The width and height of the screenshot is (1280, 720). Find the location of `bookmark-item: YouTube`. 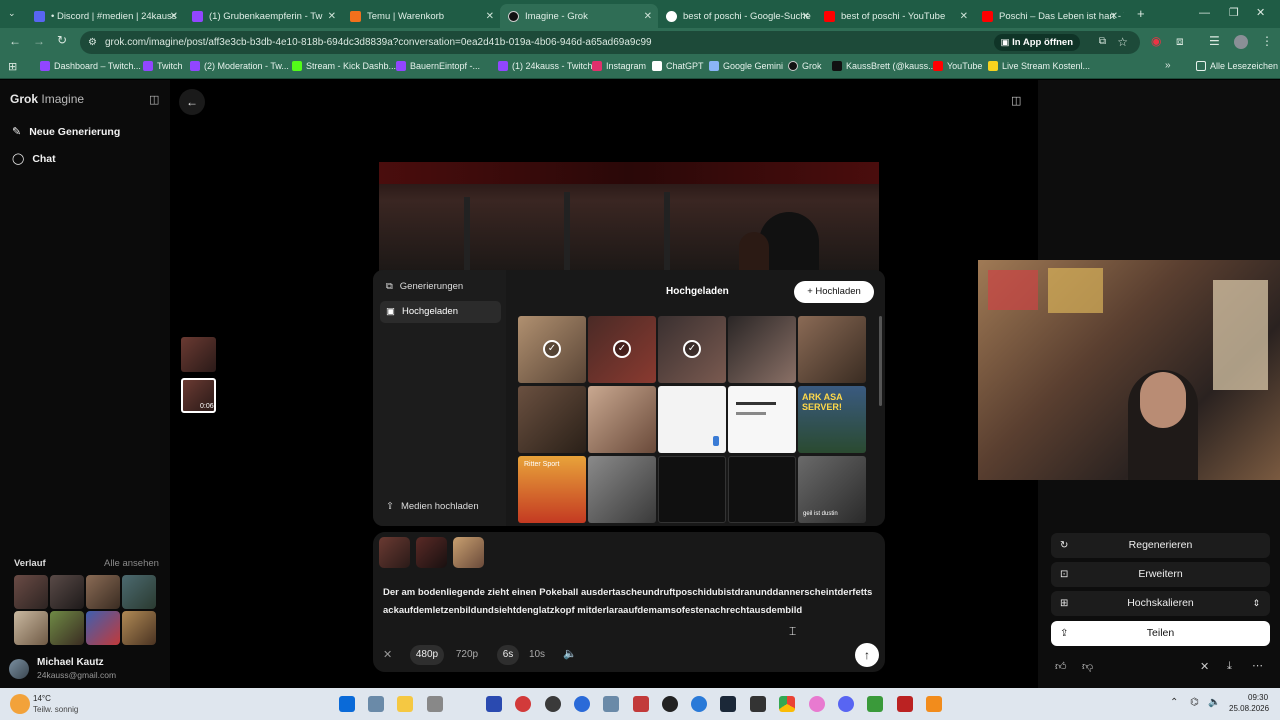

bookmark-item: YouTube is located at coordinates (957, 66).